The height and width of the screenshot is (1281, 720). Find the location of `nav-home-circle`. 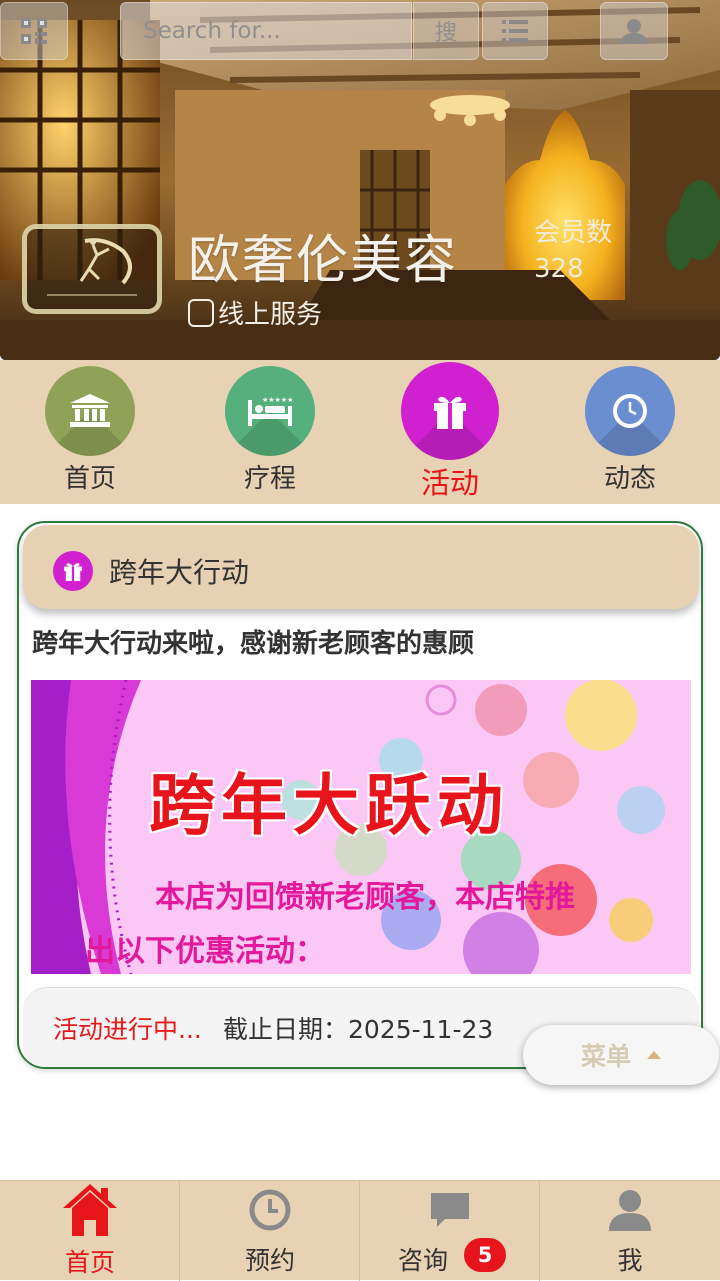

nav-home-circle is located at coordinates (90, 411).